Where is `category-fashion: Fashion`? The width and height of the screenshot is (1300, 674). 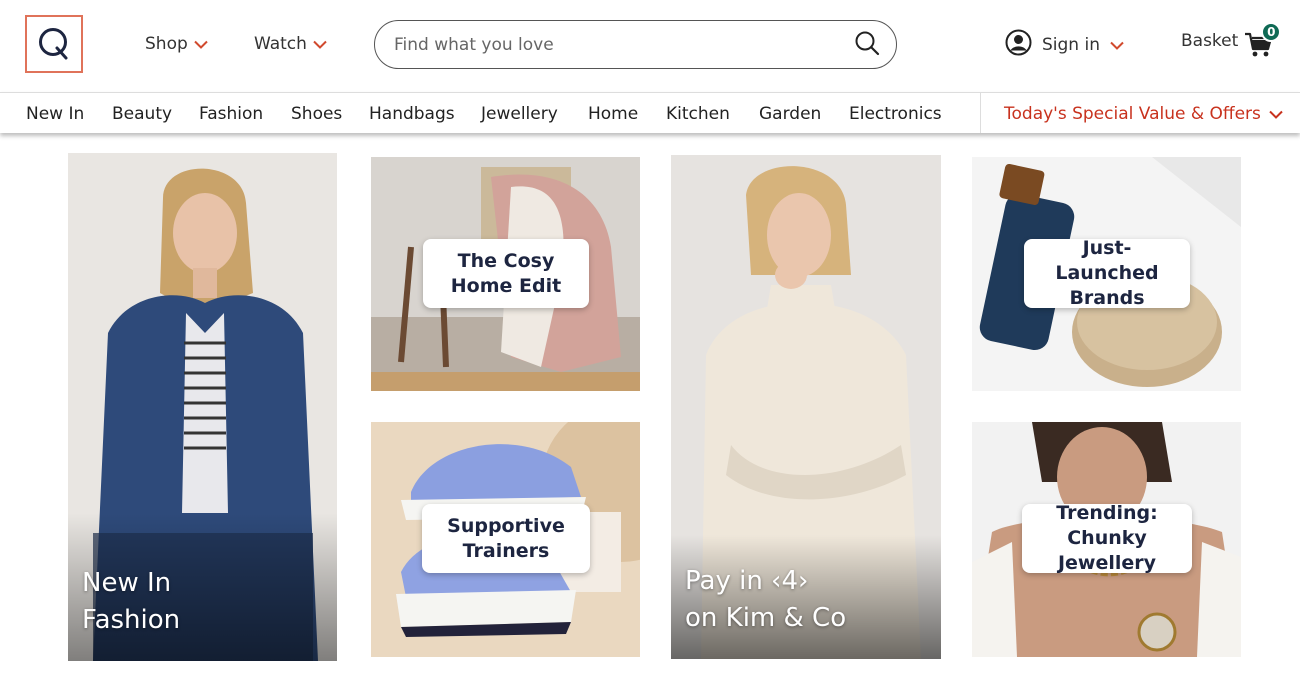 category-fashion: Fashion is located at coordinates (231, 114).